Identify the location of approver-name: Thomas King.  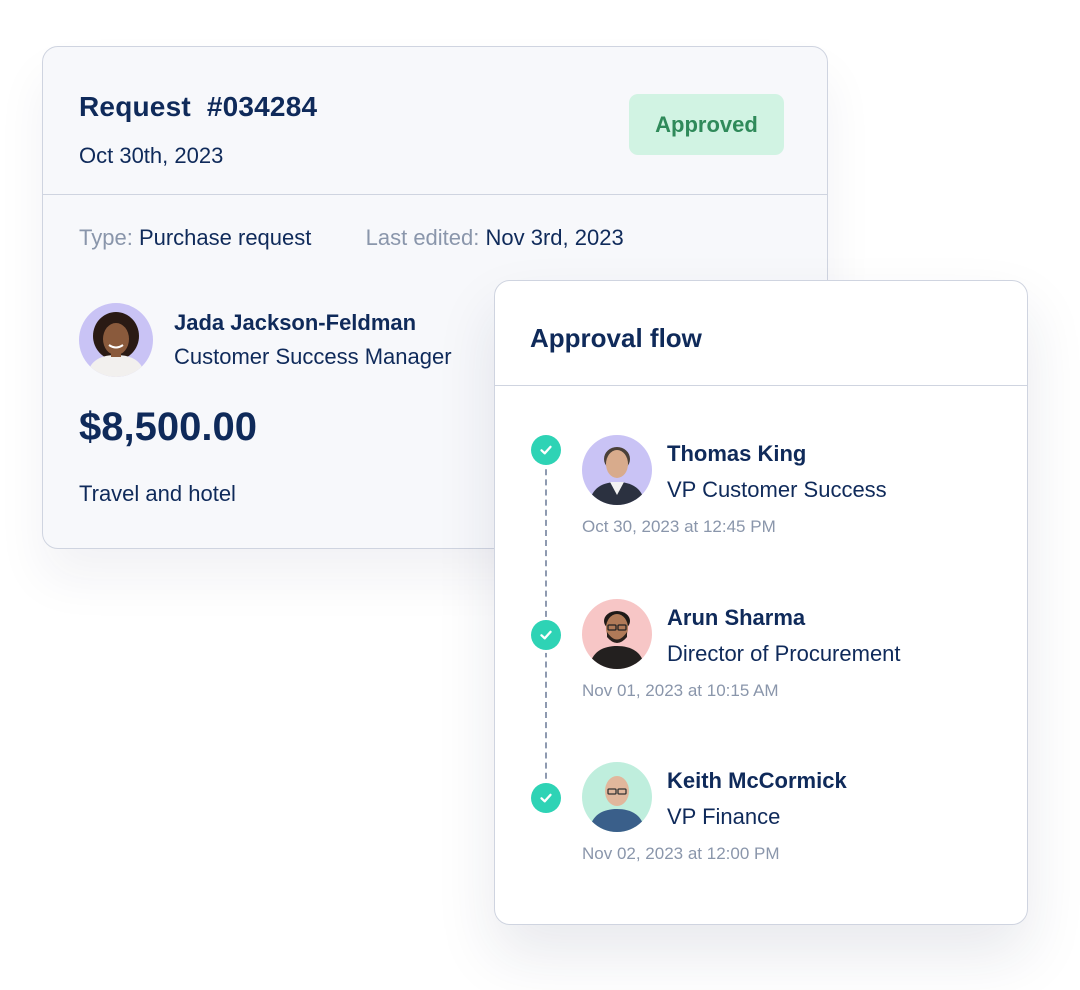
(737, 453).